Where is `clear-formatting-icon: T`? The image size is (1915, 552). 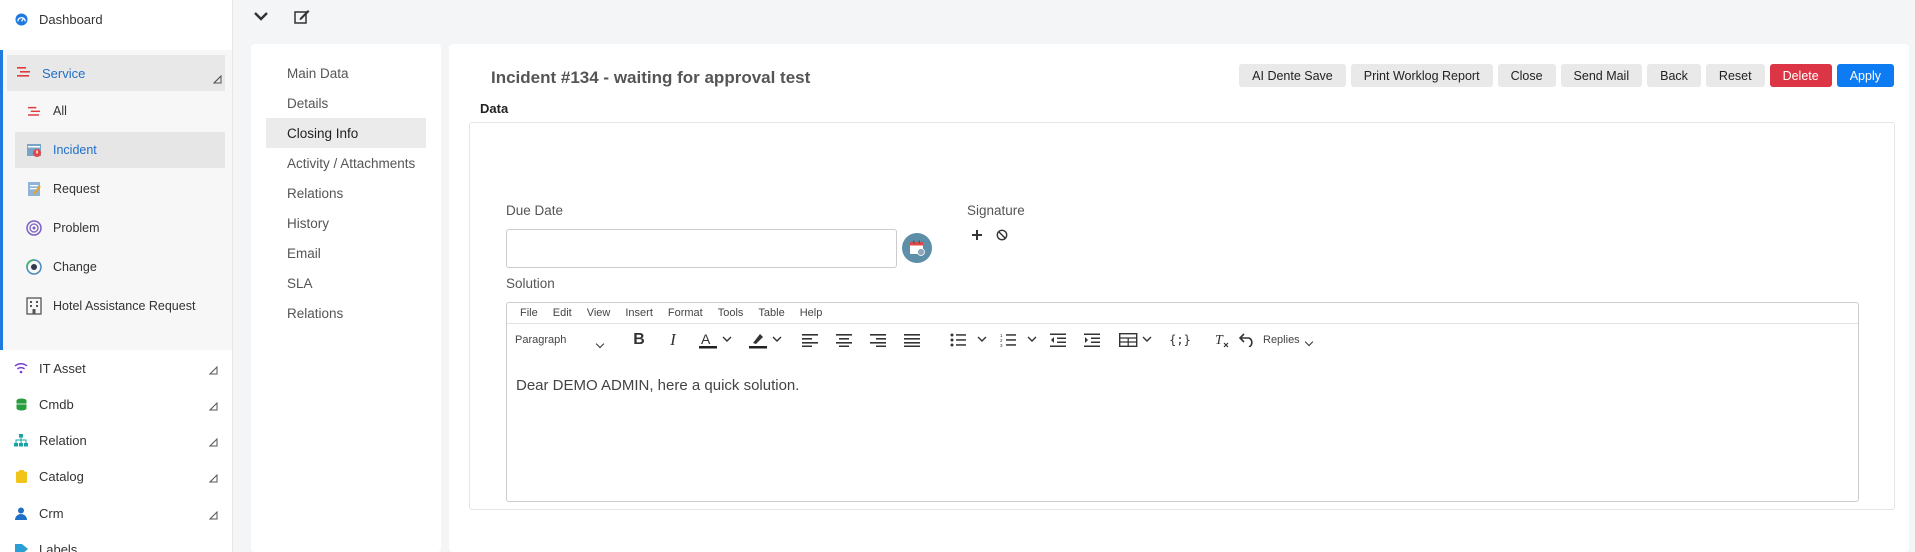
clear-formatting-icon: T is located at coordinates (1222, 340).